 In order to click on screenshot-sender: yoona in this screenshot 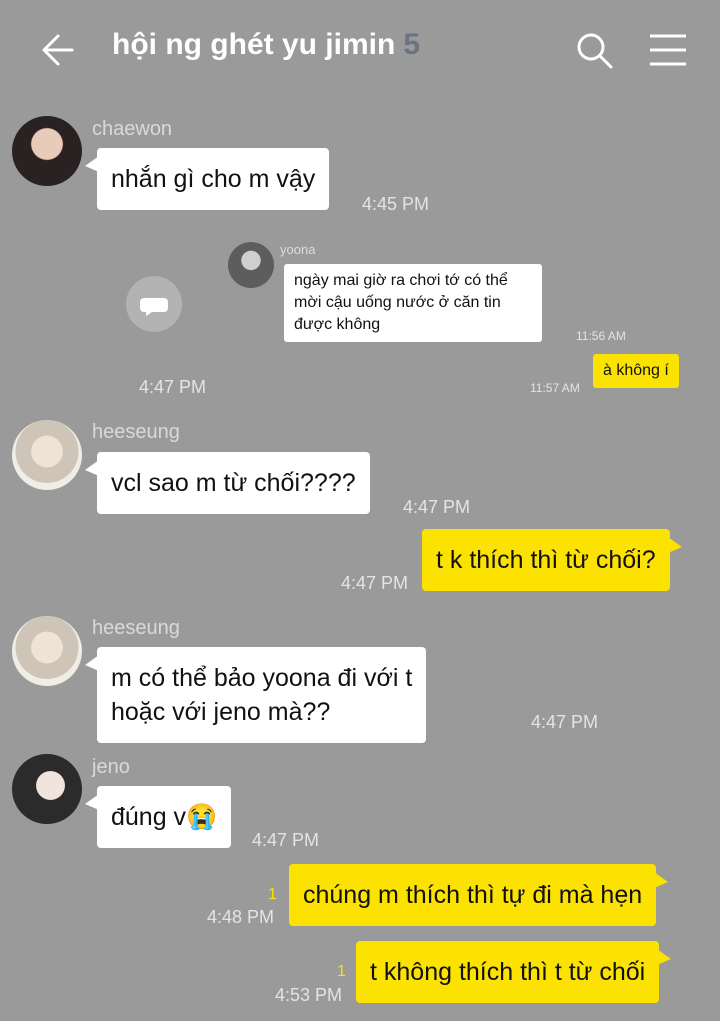, I will do `click(298, 249)`.